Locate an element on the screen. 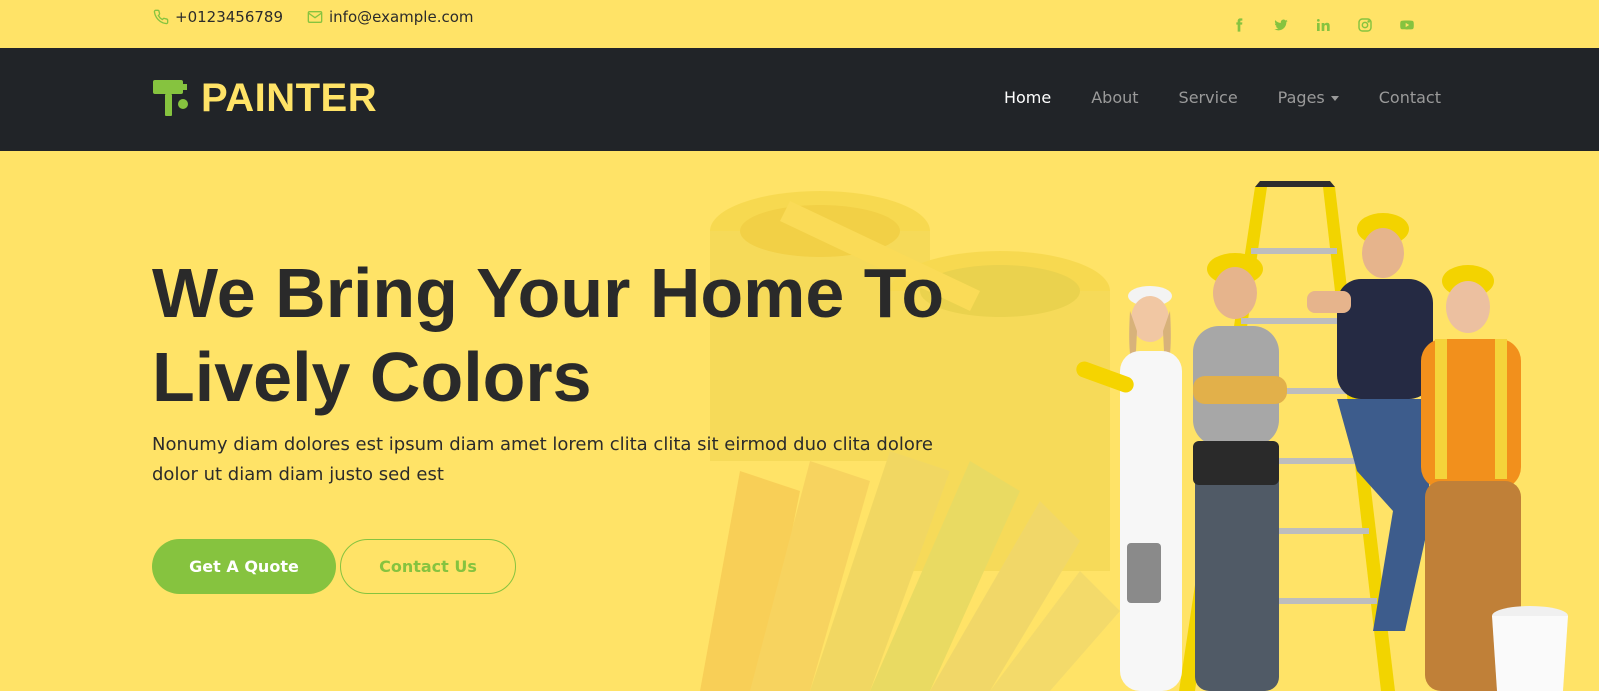  nav-home: Home is located at coordinates (1027, 97).